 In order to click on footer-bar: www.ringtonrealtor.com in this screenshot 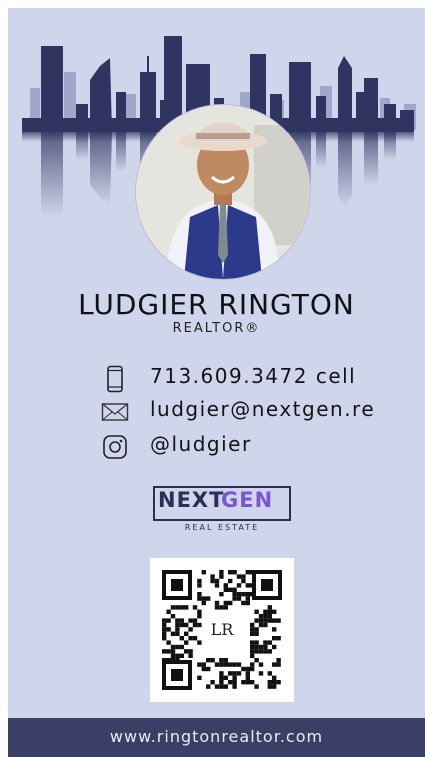, I will do `click(216, 737)`.